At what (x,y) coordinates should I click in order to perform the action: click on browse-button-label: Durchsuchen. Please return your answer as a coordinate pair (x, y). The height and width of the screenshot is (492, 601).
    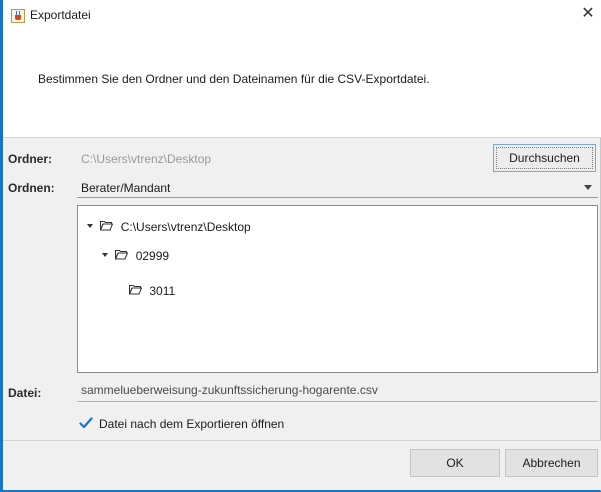
    Looking at the image, I should click on (544, 158).